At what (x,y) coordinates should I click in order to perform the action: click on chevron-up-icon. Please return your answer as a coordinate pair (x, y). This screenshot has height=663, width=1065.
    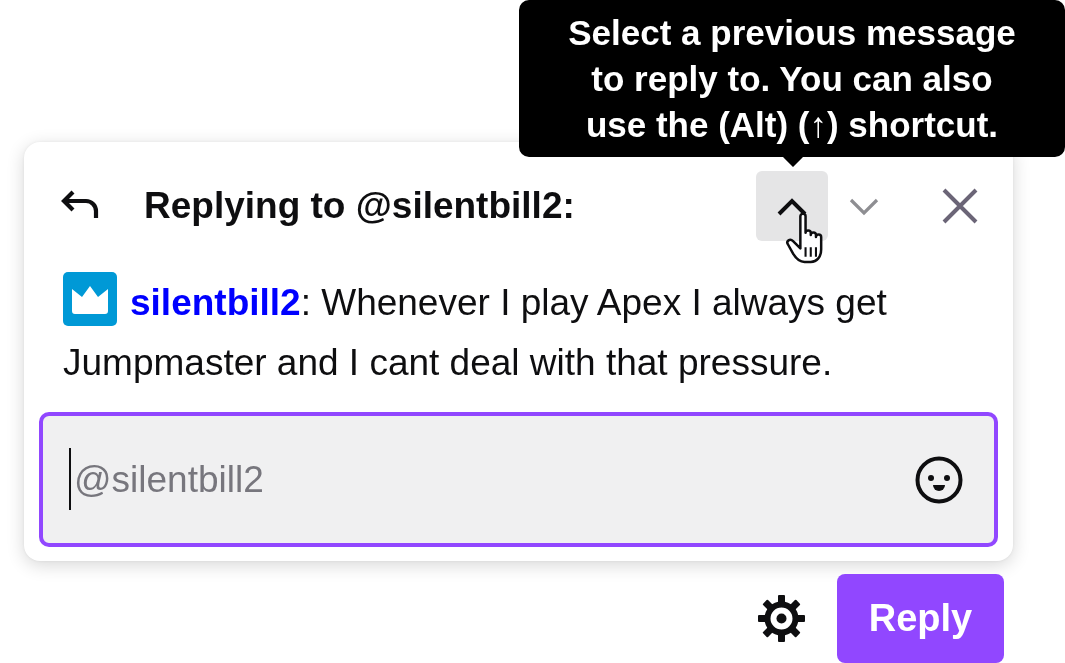
    Looking at the image, I should click on (792, 206).